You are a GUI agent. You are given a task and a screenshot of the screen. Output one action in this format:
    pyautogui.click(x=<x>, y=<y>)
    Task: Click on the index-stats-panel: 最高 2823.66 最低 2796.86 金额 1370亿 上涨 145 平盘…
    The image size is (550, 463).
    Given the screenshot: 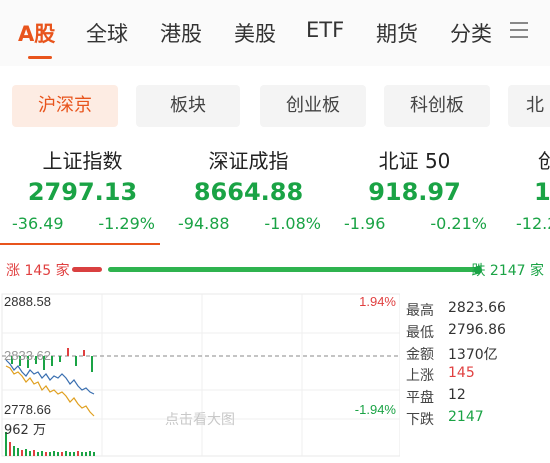 What is the action you would take?
    pyautogui.click(x=477, y=365)
    